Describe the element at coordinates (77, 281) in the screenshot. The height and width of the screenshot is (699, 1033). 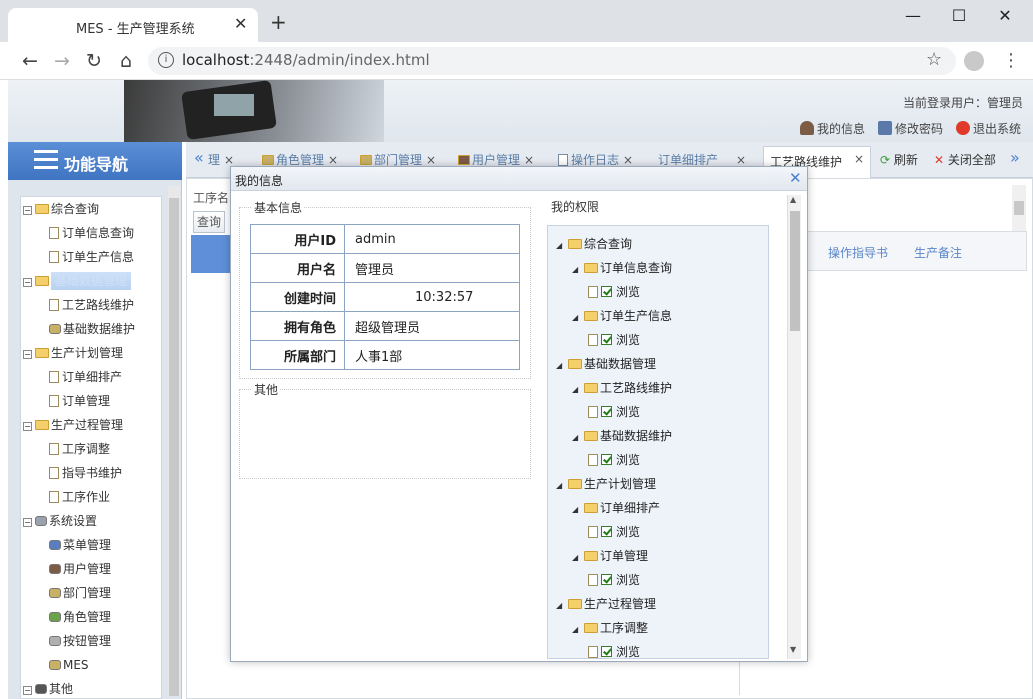
I see `sidebar-item: − 基础数据管理` at that location.